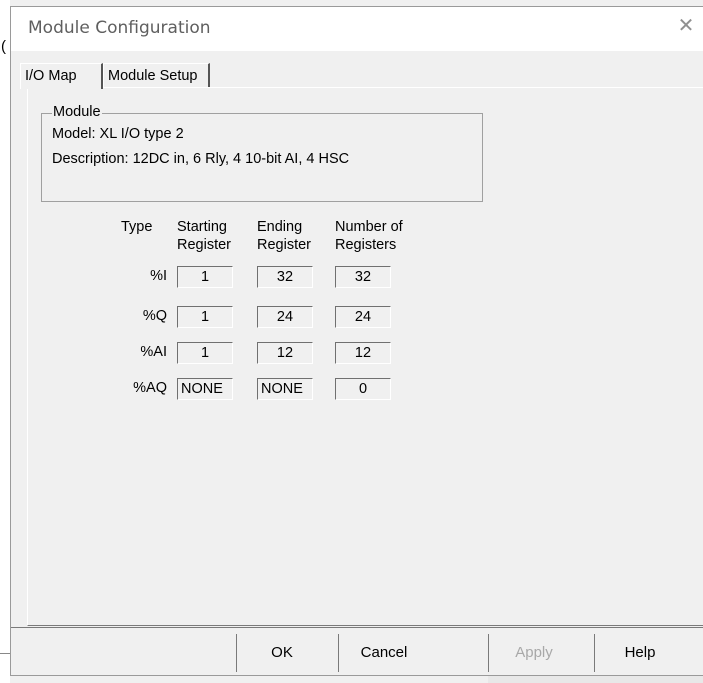  What do you see at coordinates (137, 227) in the screenshot?
I see `type-header: Type` at bounding box center [137, 227].